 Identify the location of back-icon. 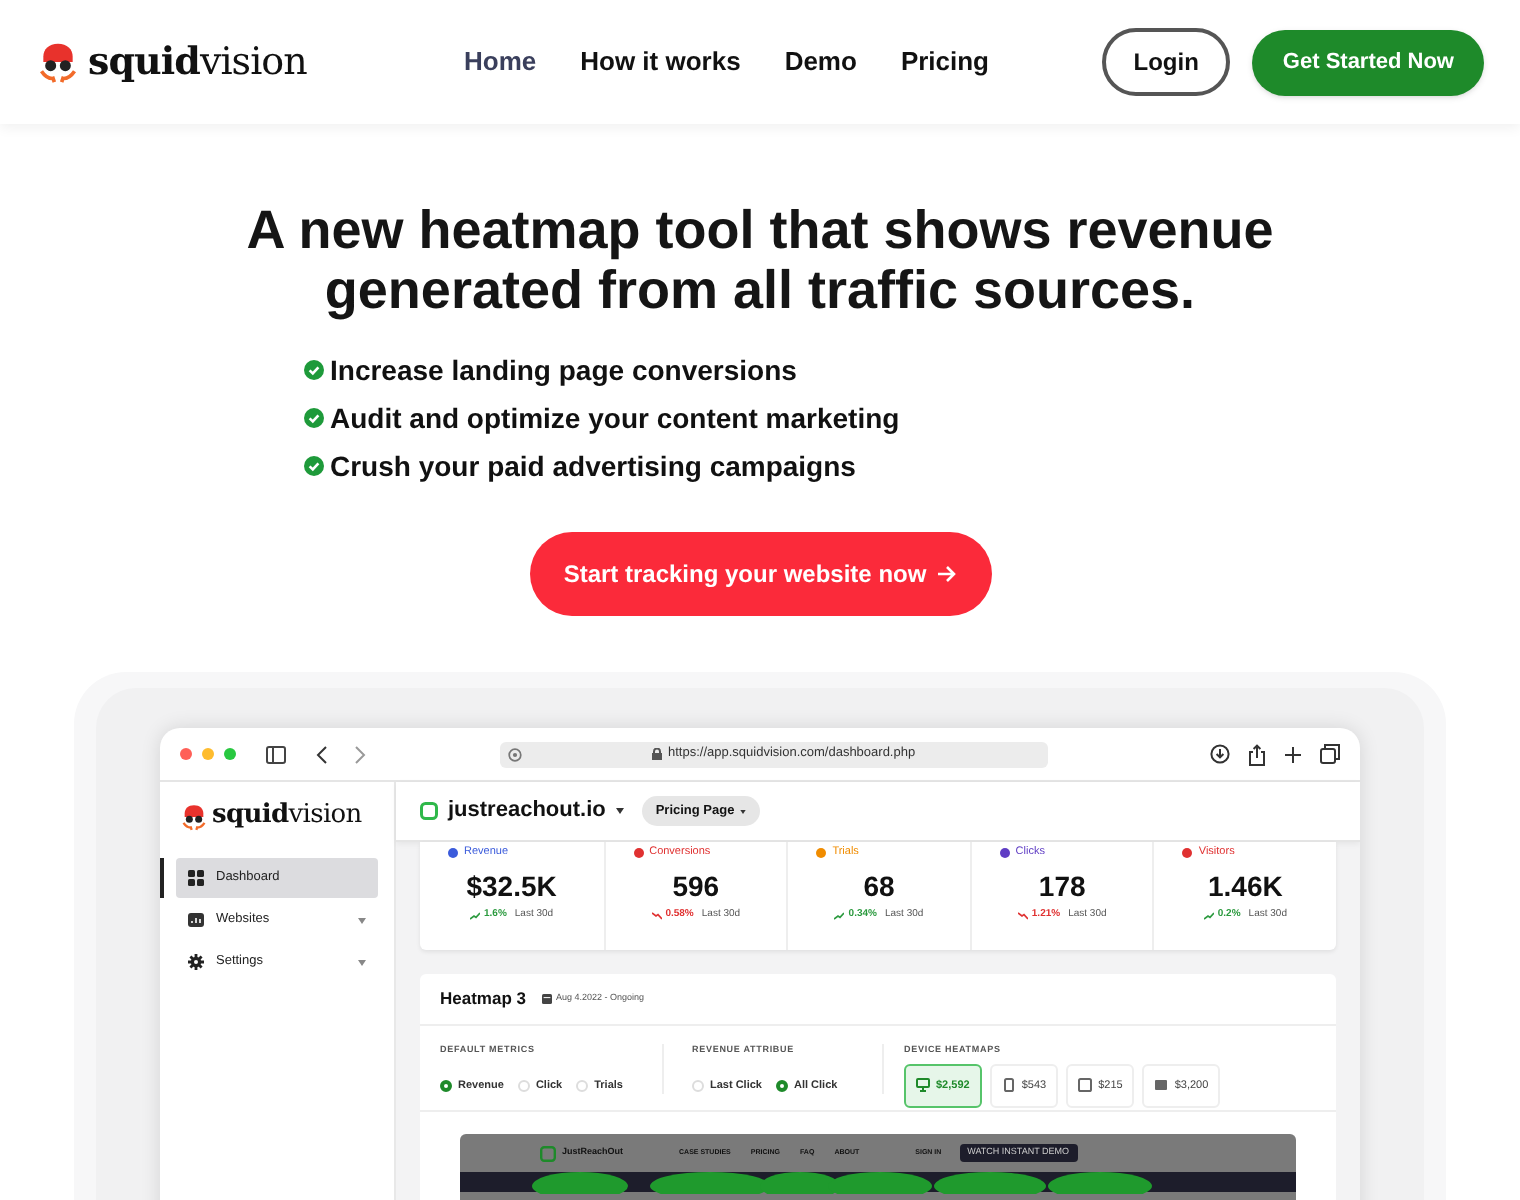
(322, 754).